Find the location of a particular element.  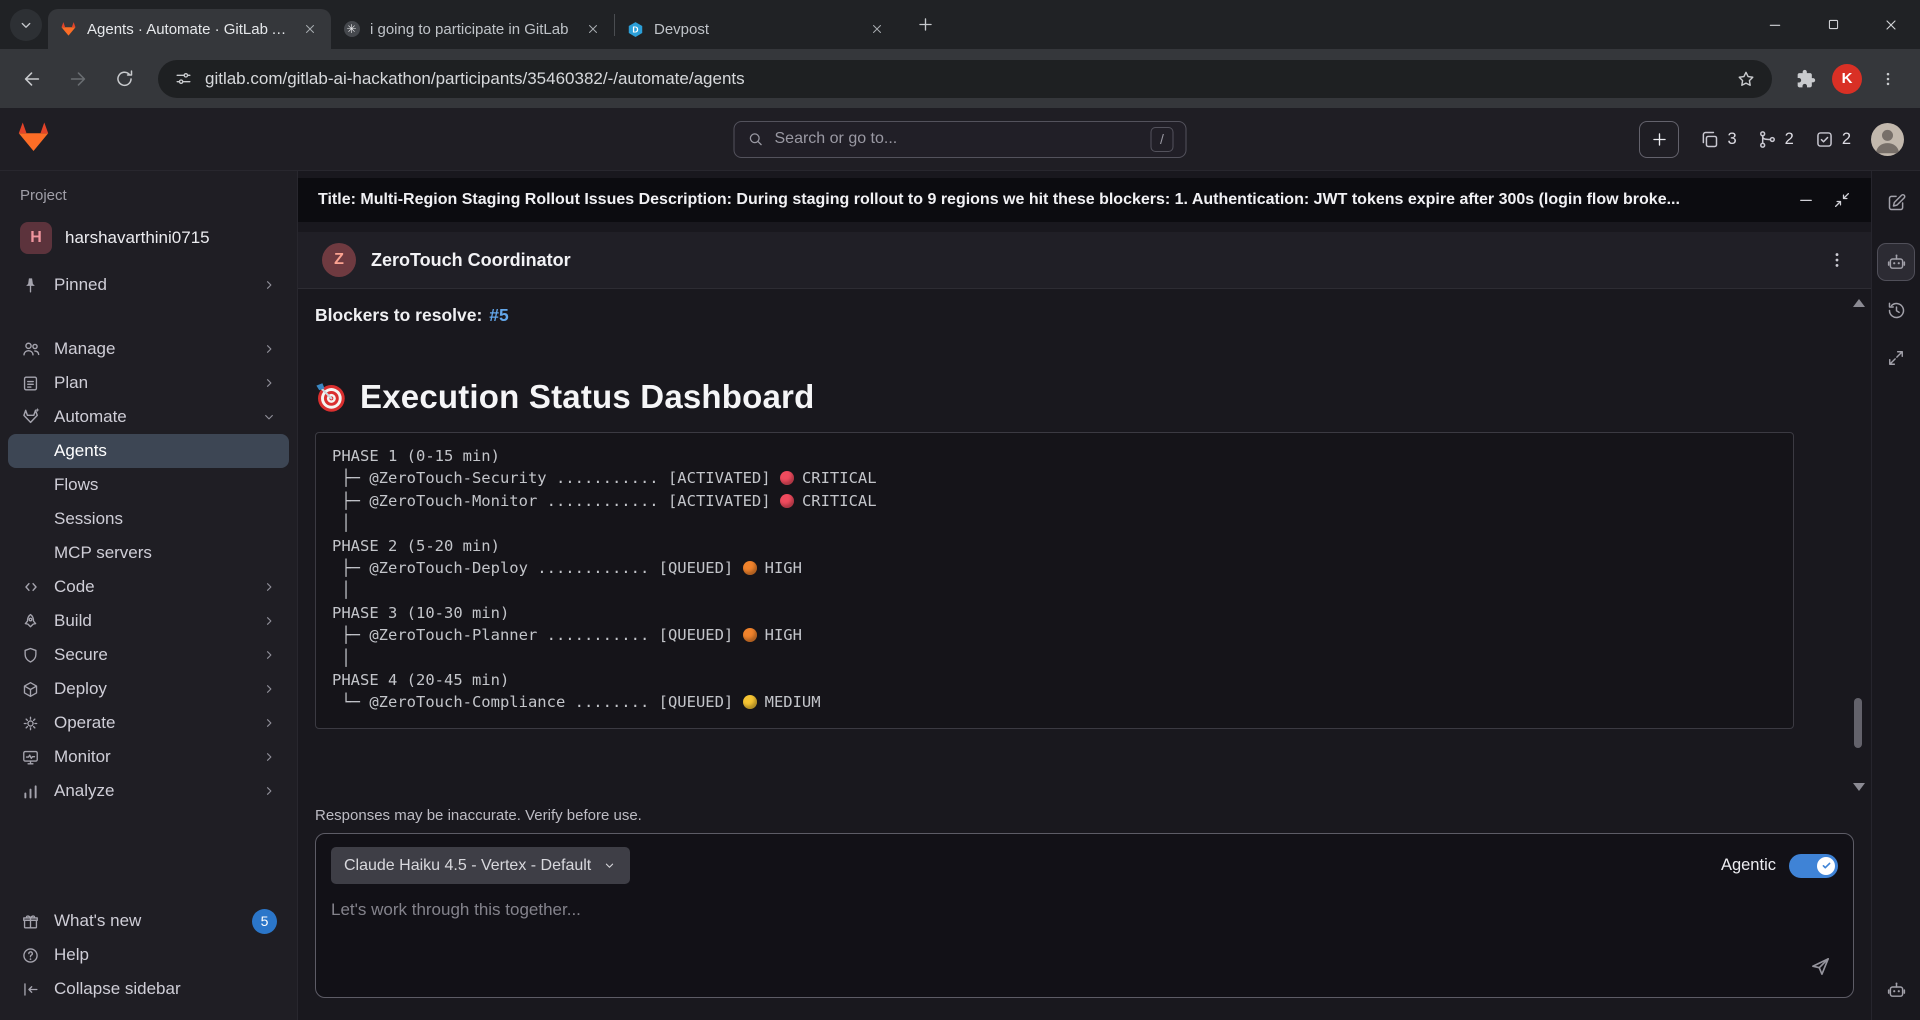

gitlab-topbar: Search or go to... / 3 2 2 is located at coordinates (960, 139).